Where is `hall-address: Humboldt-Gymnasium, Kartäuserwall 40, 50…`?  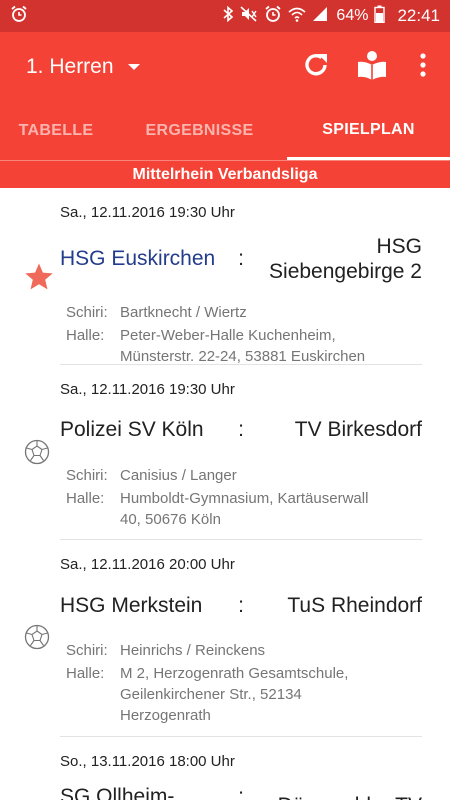 hall-address: Humboldt-Gymnasium, Kartäuserwall 40, 50… is located at coordinates (244, 509).